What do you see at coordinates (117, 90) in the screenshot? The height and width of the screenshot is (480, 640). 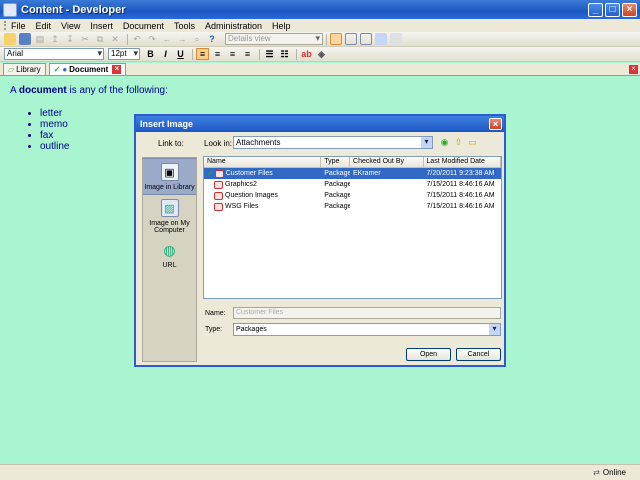 I see `intro-suffix: is any of the following:` at bounding box center [117, 90].